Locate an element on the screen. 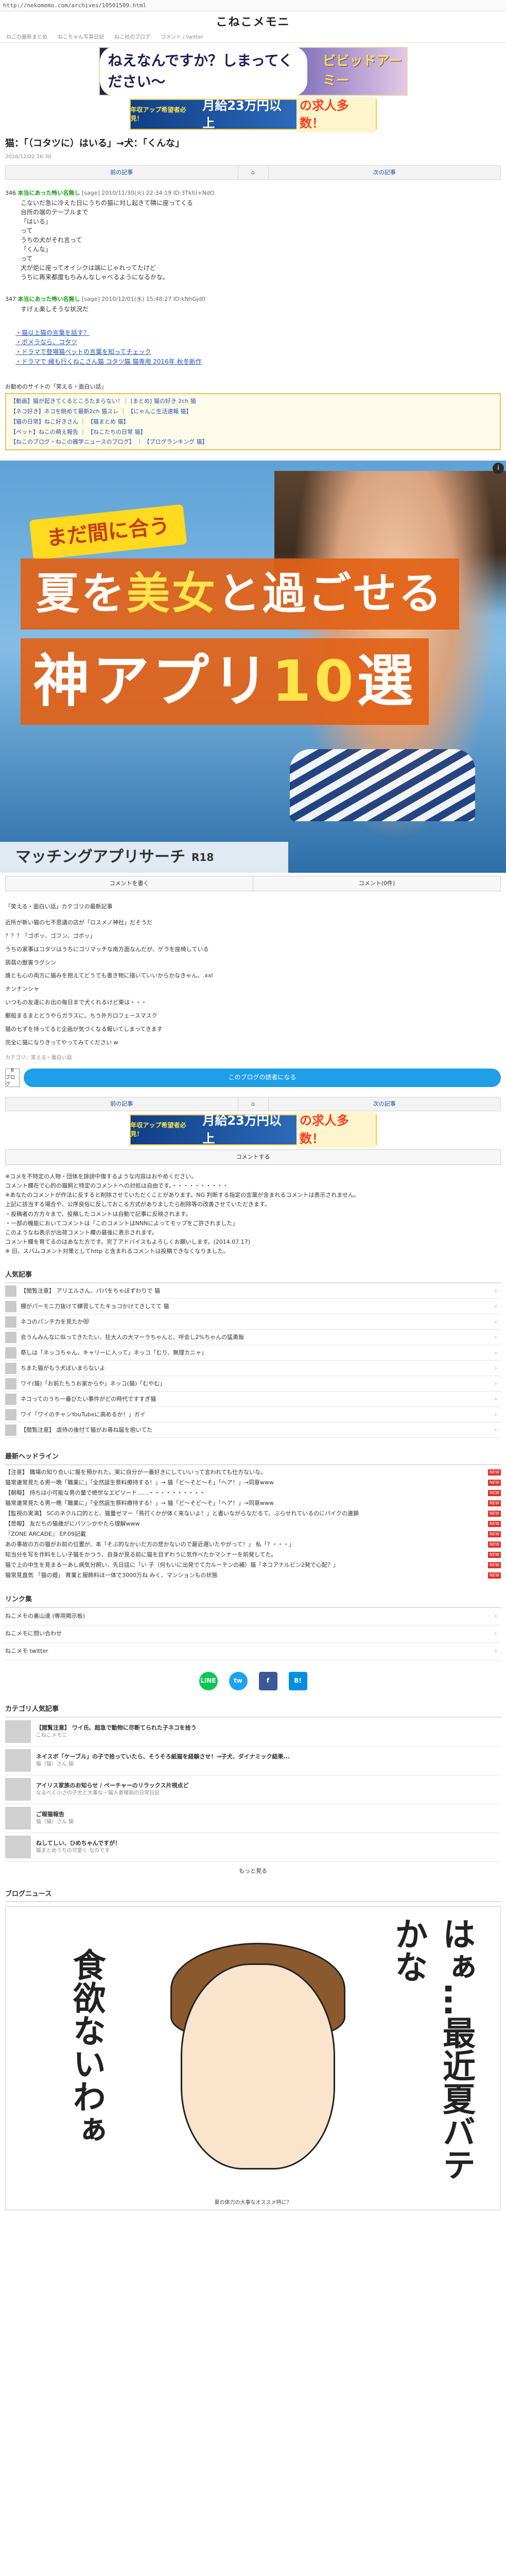  response-meta: [sage] 2010/12/01(水) 15:48:27 ID:kNhGjd0 is located at coordinates (144, 298).